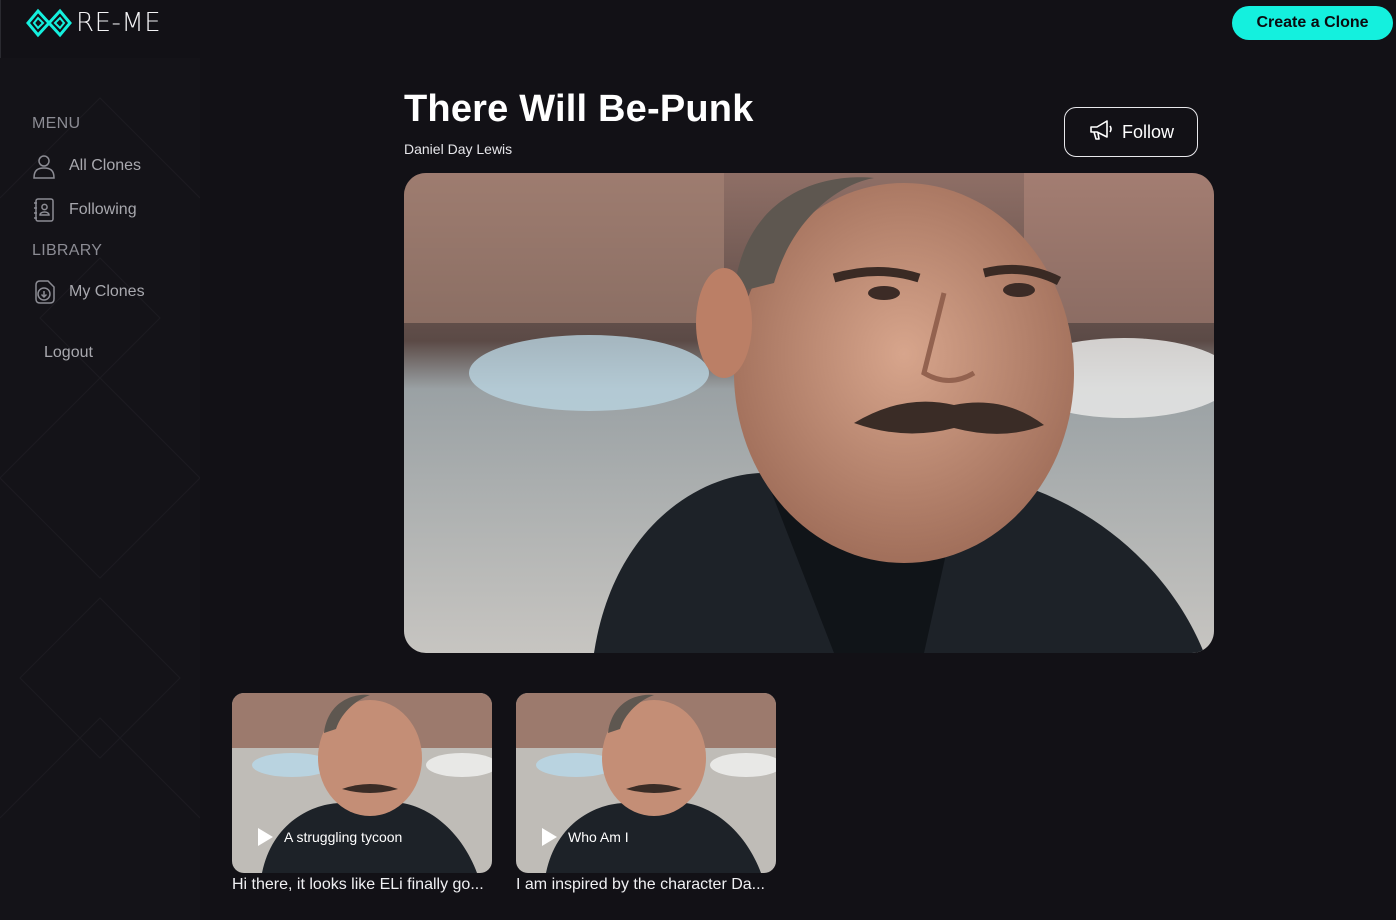 This screenshot has width=1396, height=920. I want to click on sidebar-pattern-decoration, so click(100, 458).